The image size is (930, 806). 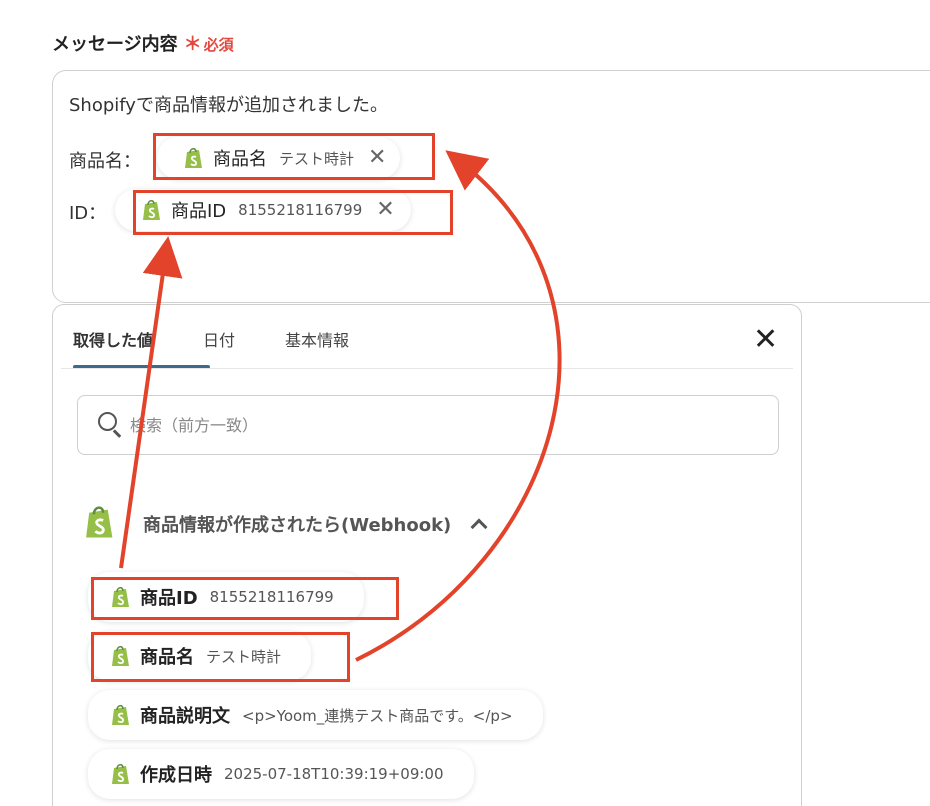 I want to click on group-title: 商品情報が作成されたら(Webhook), so click(x=297, y=525).